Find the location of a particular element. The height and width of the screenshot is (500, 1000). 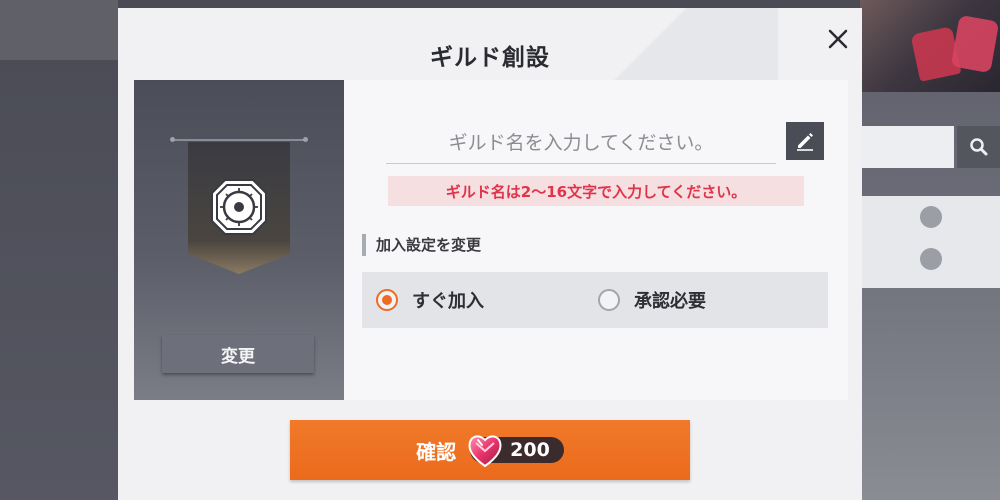

guild-name-input is located at coordinates (581, 143).